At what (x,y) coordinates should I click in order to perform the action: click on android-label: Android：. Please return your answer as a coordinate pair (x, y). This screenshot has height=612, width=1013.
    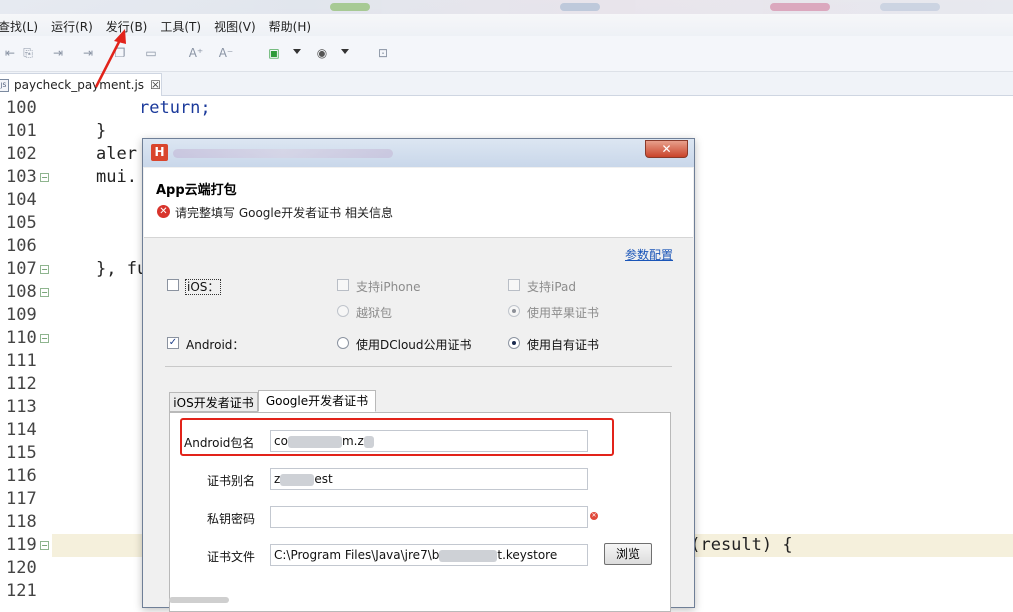
    Looking at the image, I should click on (215, 345).